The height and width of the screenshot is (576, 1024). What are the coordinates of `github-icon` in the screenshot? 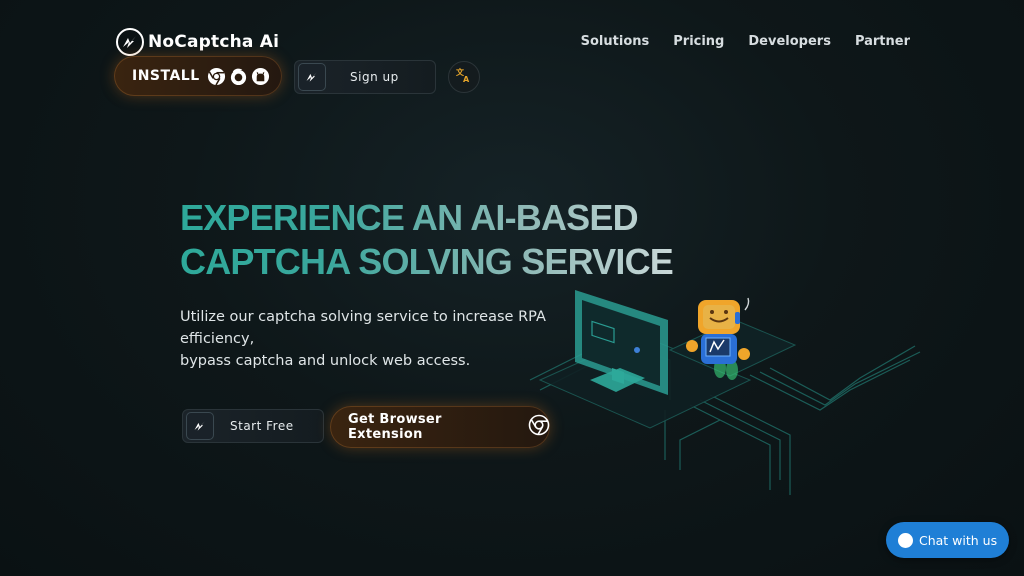 It's located at (260, 76).